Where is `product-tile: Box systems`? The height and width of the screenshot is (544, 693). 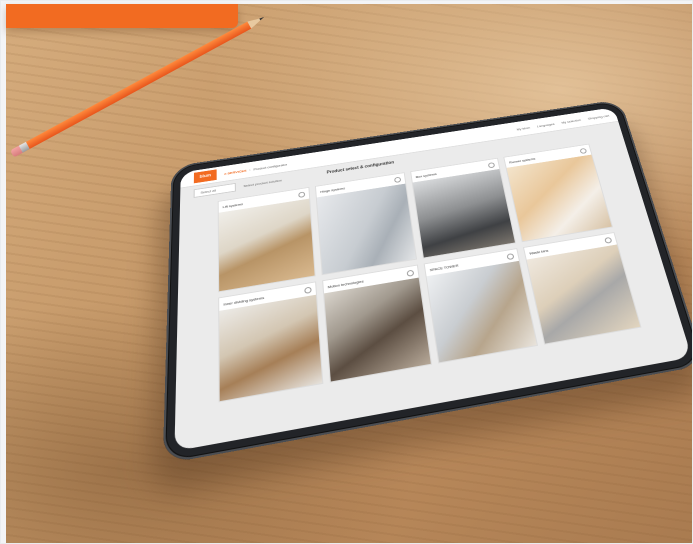 product-tile: Box systems is located at coordinates (463, 208).